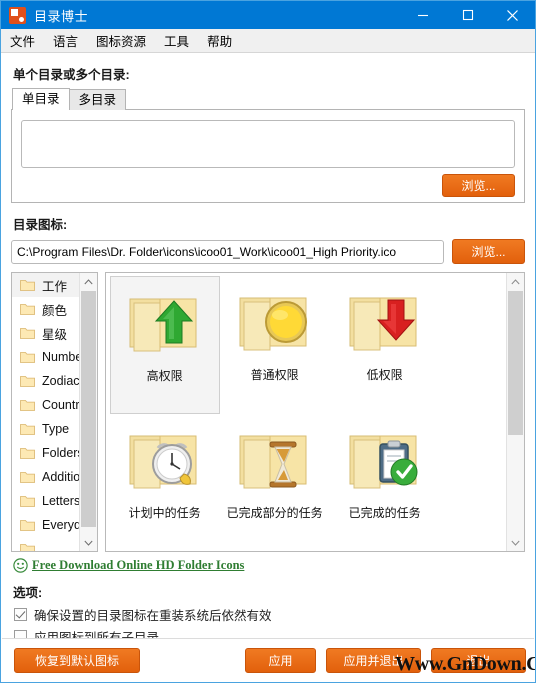 The image size is (536, 683). What do you see at coordinates (125, 40) in the screenshot?
I see `menu-item-icon-resources: 图标资源` at bounding box center [125, 40].